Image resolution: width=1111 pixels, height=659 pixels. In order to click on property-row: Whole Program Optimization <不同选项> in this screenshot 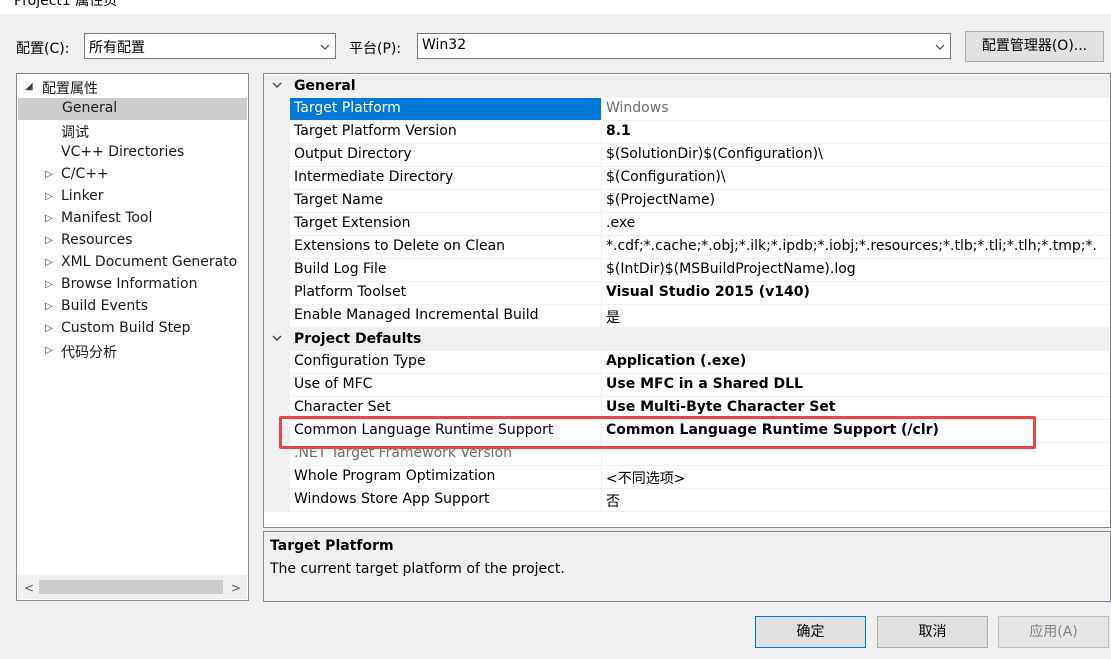, I will do `click(687, 477)`.